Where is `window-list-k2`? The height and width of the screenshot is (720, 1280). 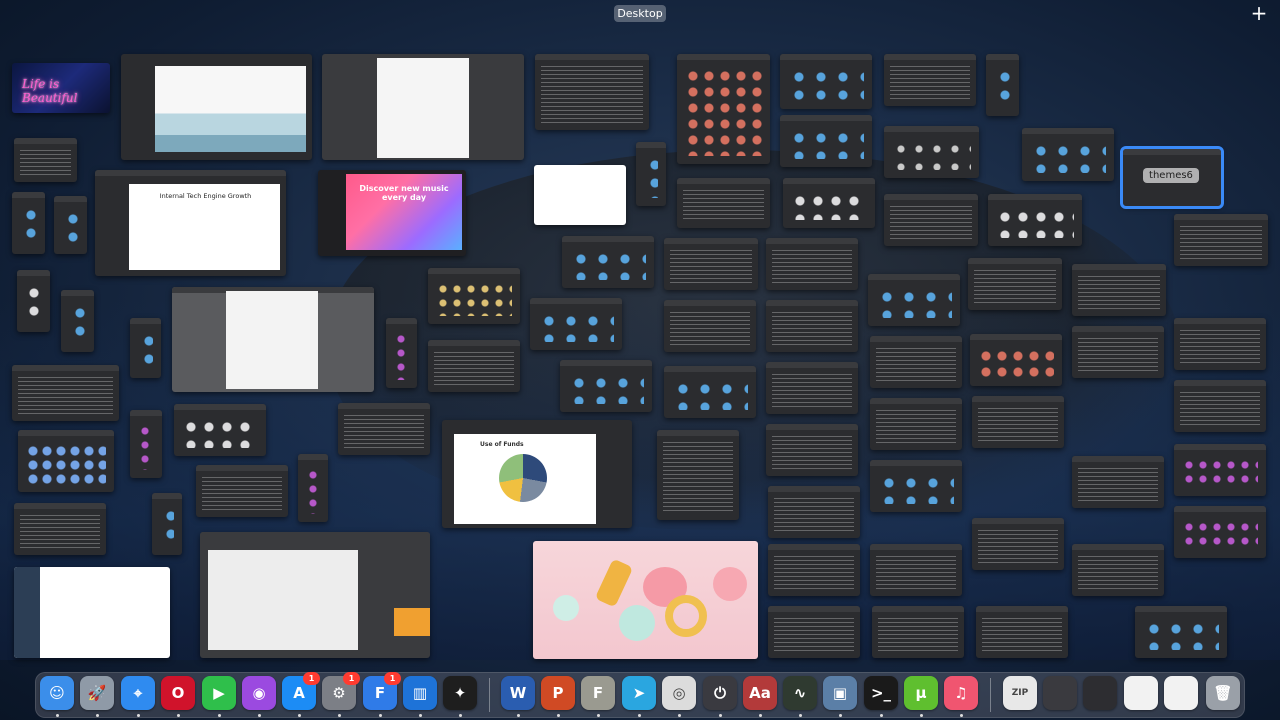
window-list-k2 is located at coordinates (60, 529).